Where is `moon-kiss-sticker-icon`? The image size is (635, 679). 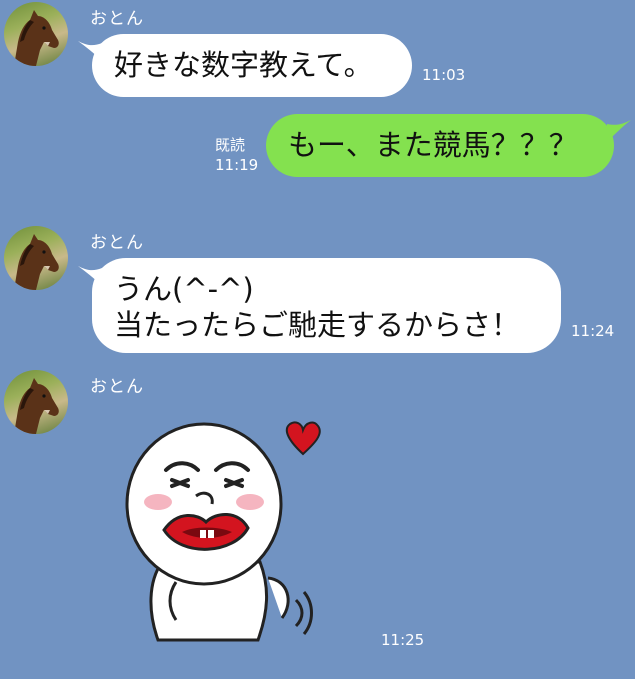
moon-kiss-sticker-icon is located at coordinates (223, 531).